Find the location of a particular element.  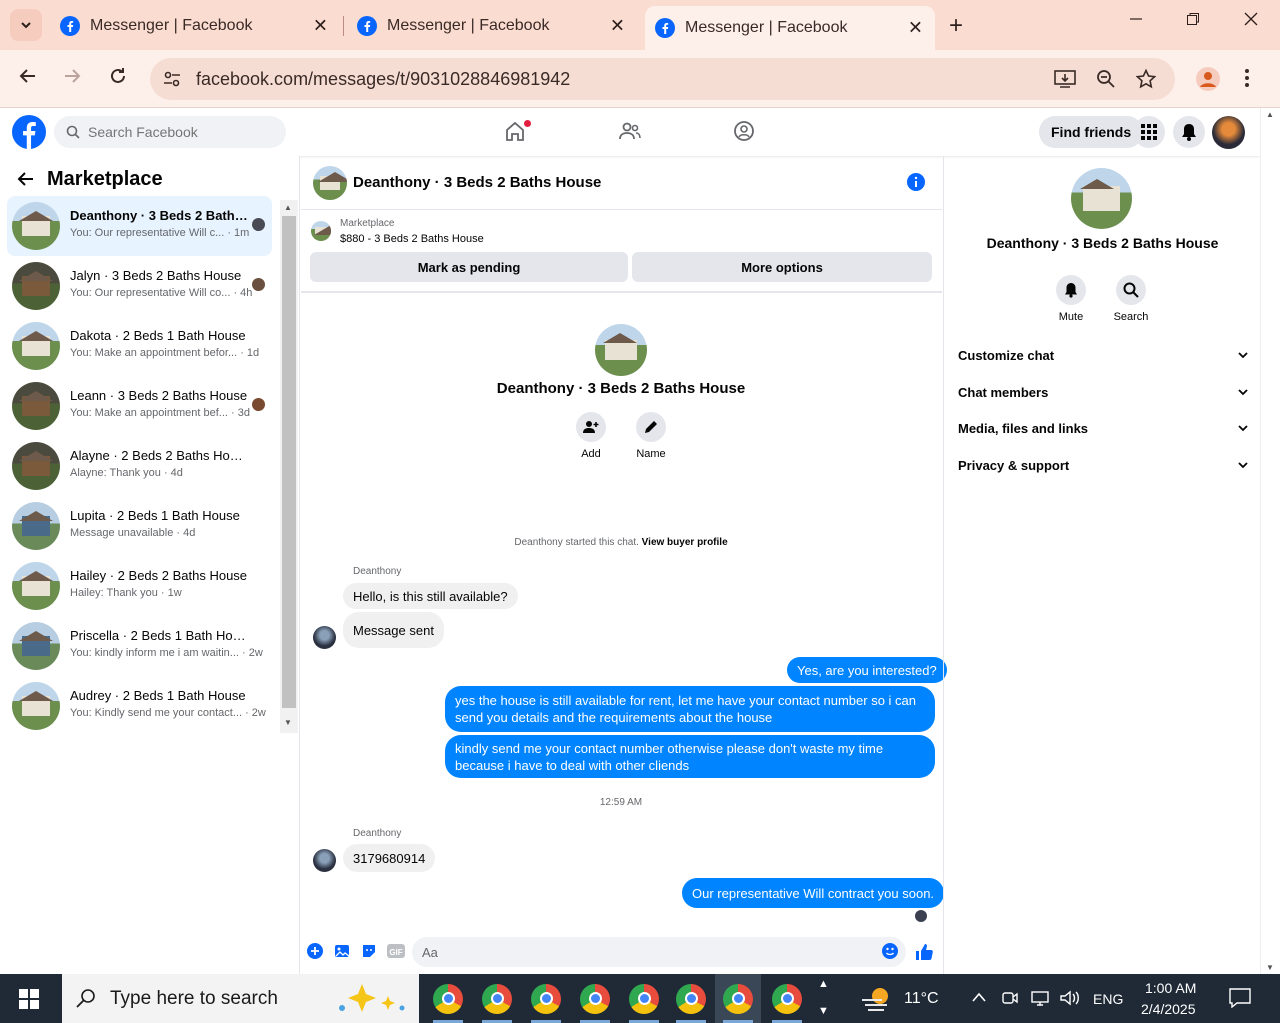

nav-groups is located at coordinates (744, 131).